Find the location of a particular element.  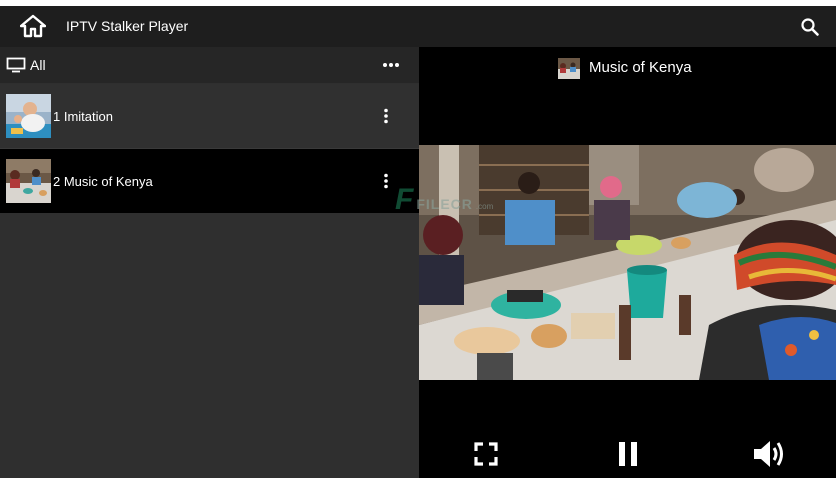

pause-button is located at coordinates (628, 454).